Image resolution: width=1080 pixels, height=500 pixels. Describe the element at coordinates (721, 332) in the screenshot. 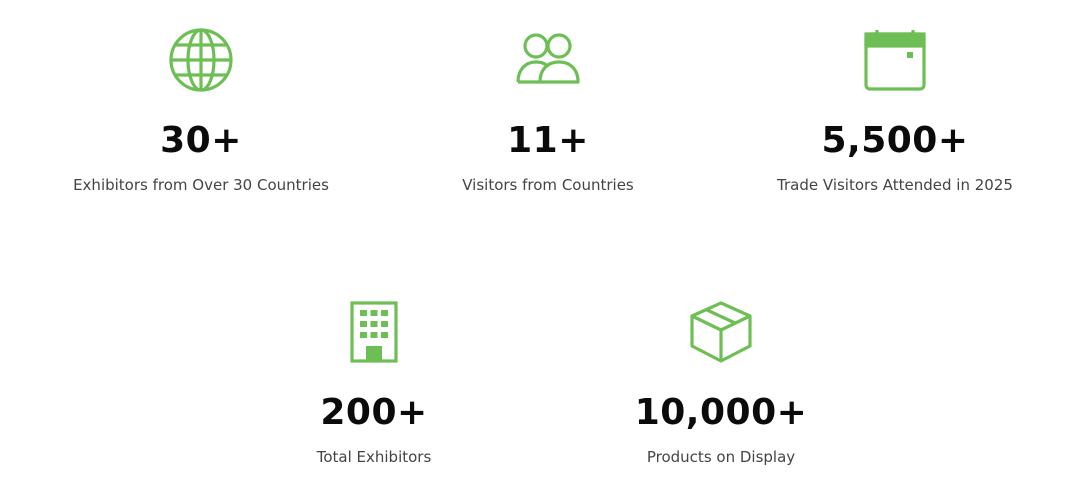

I see `box-icon` at that location.